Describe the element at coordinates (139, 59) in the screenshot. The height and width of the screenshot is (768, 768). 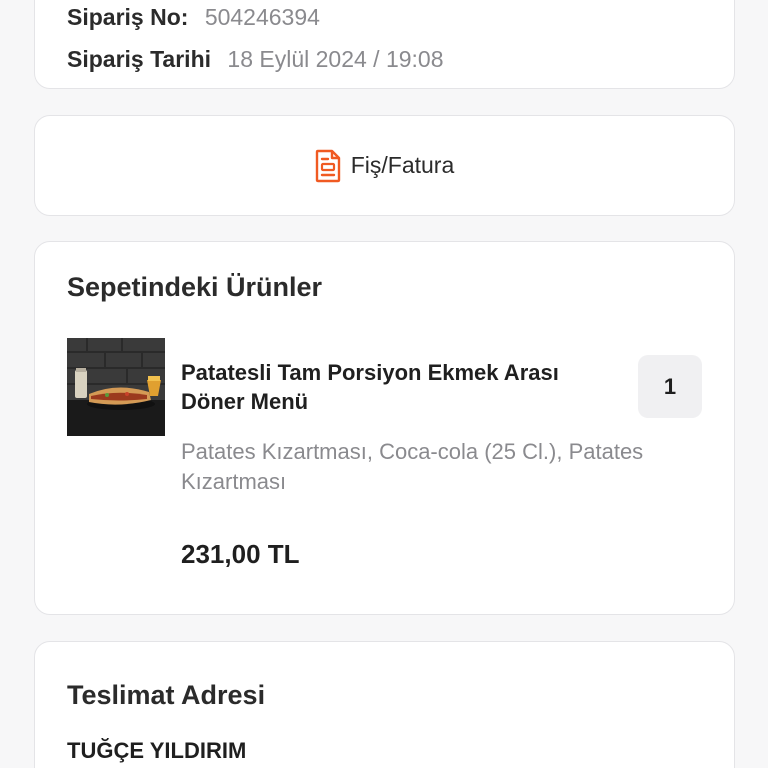
I see `order-date-label: Sipariş Tarihi` at that location.